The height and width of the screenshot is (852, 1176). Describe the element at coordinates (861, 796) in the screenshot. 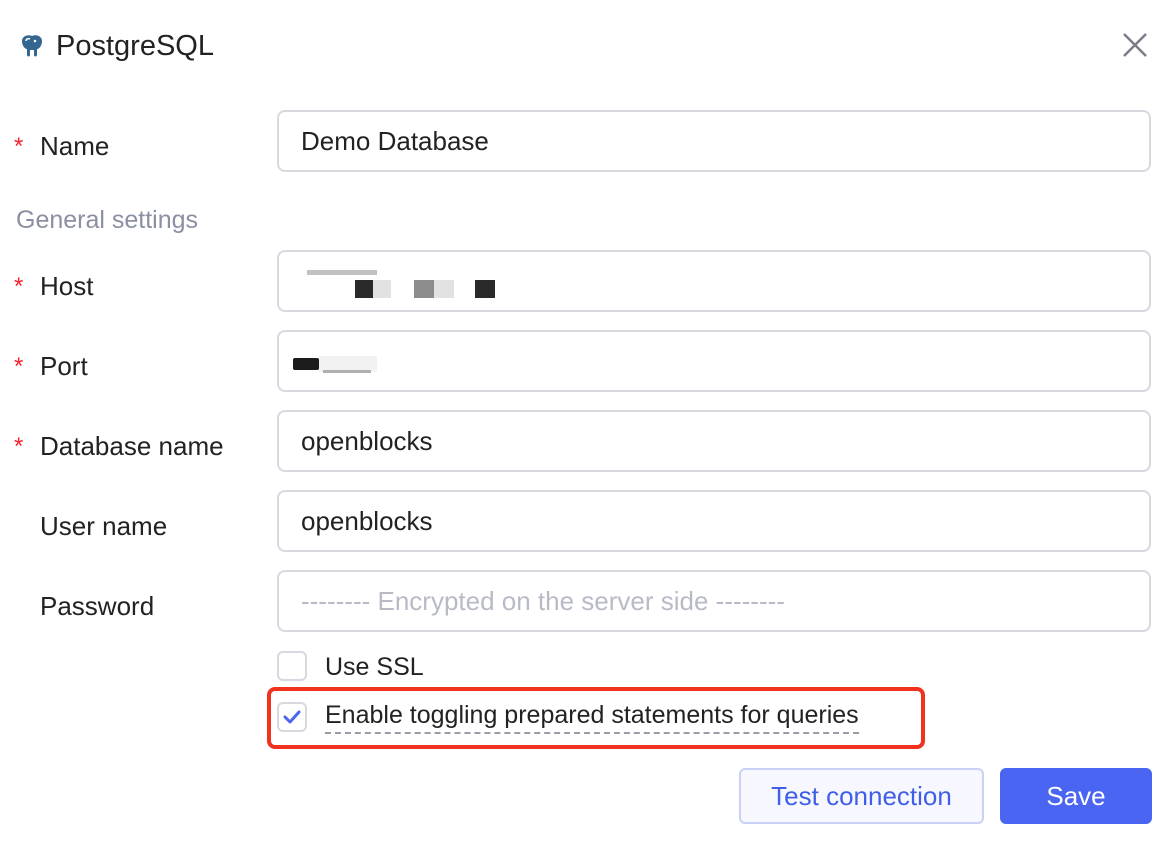

I see `test-connection-button: Test connection` at that location.